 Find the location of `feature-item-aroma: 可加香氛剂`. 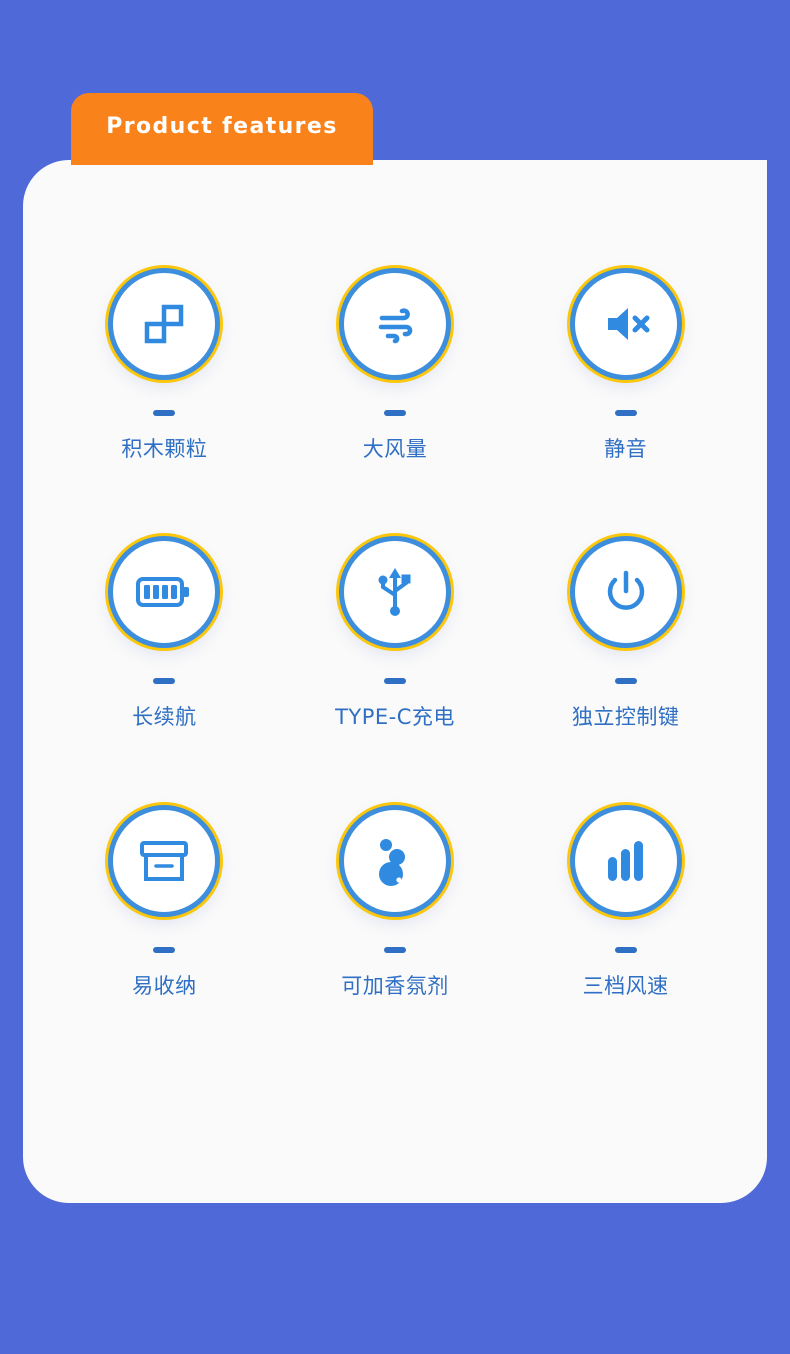

feature-item-aroma: 可加香氛剂 is located at coordinates (395, 938).